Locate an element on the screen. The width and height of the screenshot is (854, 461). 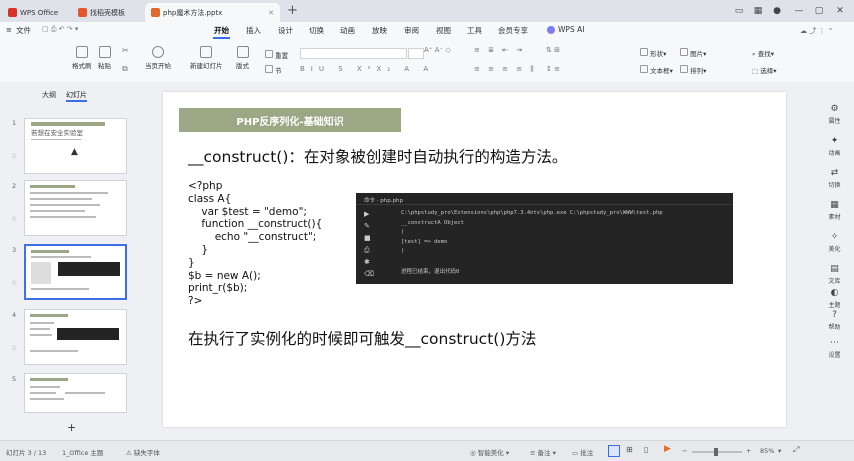
cut-icon: ✂ is located at coordinates (125, 50).